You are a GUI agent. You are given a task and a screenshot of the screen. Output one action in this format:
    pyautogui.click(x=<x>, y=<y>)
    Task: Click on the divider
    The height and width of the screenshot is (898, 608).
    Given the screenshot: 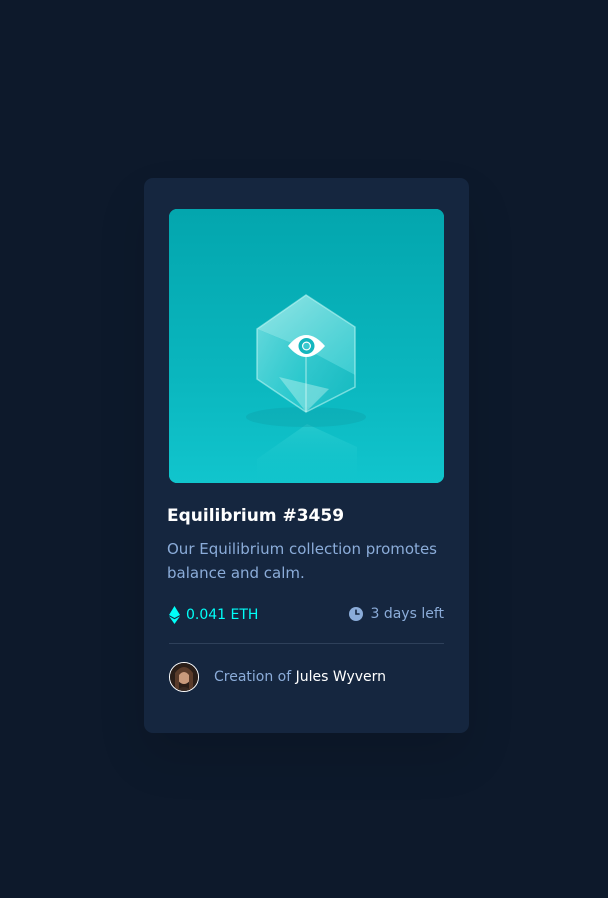 What is the action you would take?
    pyautogui.click(x=306, y=643)
    